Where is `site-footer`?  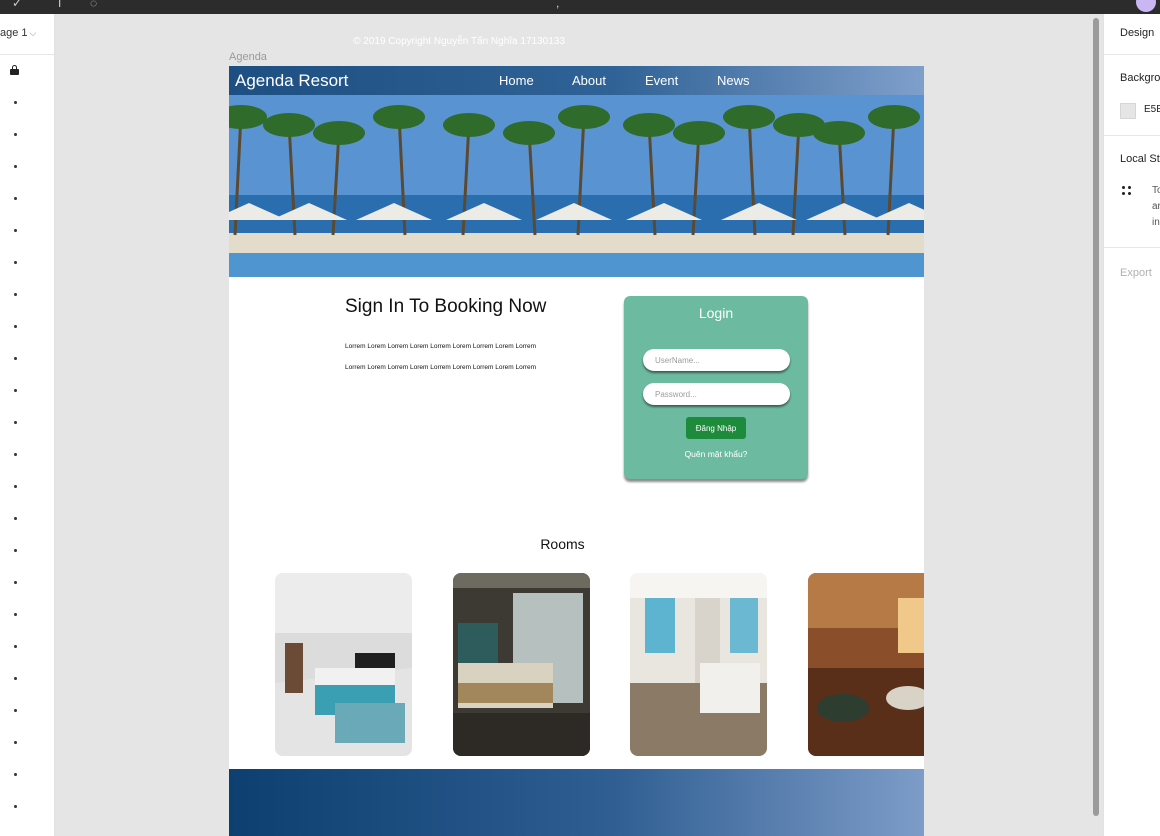
site-footer is located at coordinates (576, 802).